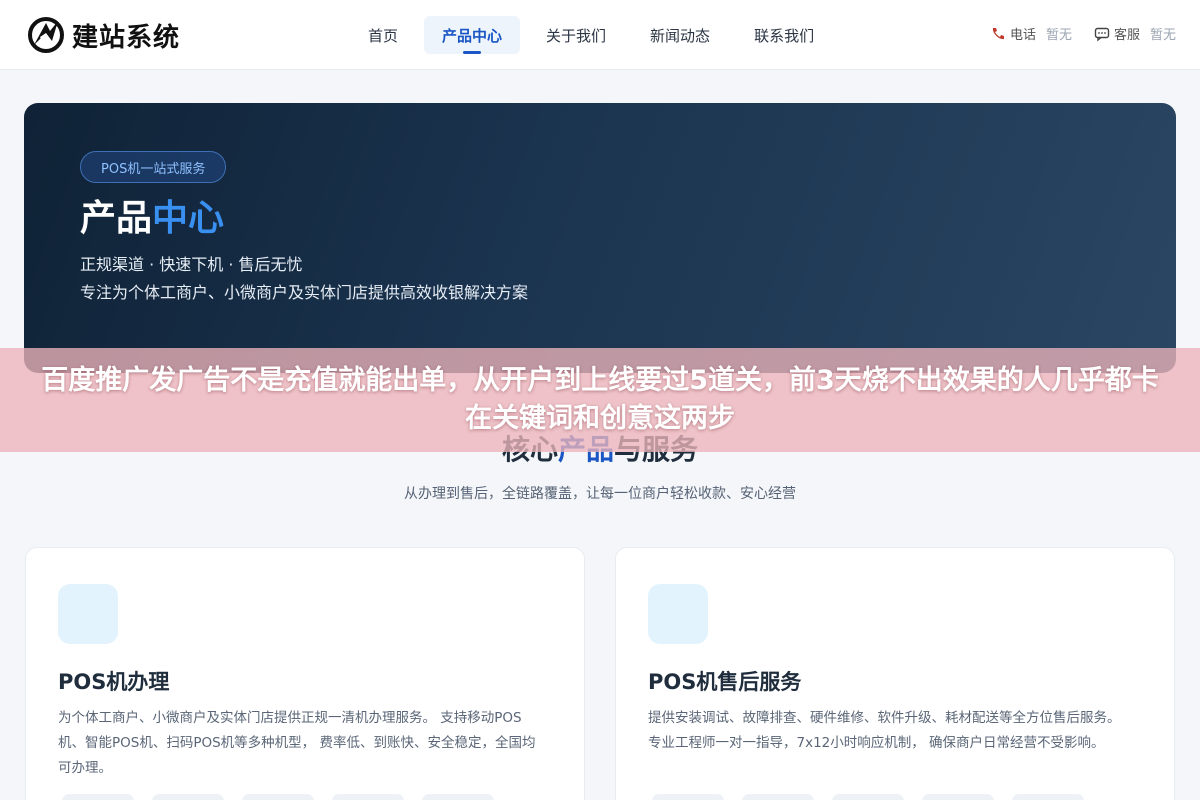 Image resolution: width=1200 pixels, height=800 pixels. I want to click on phone-contact: 电话, so click(1013, 33).